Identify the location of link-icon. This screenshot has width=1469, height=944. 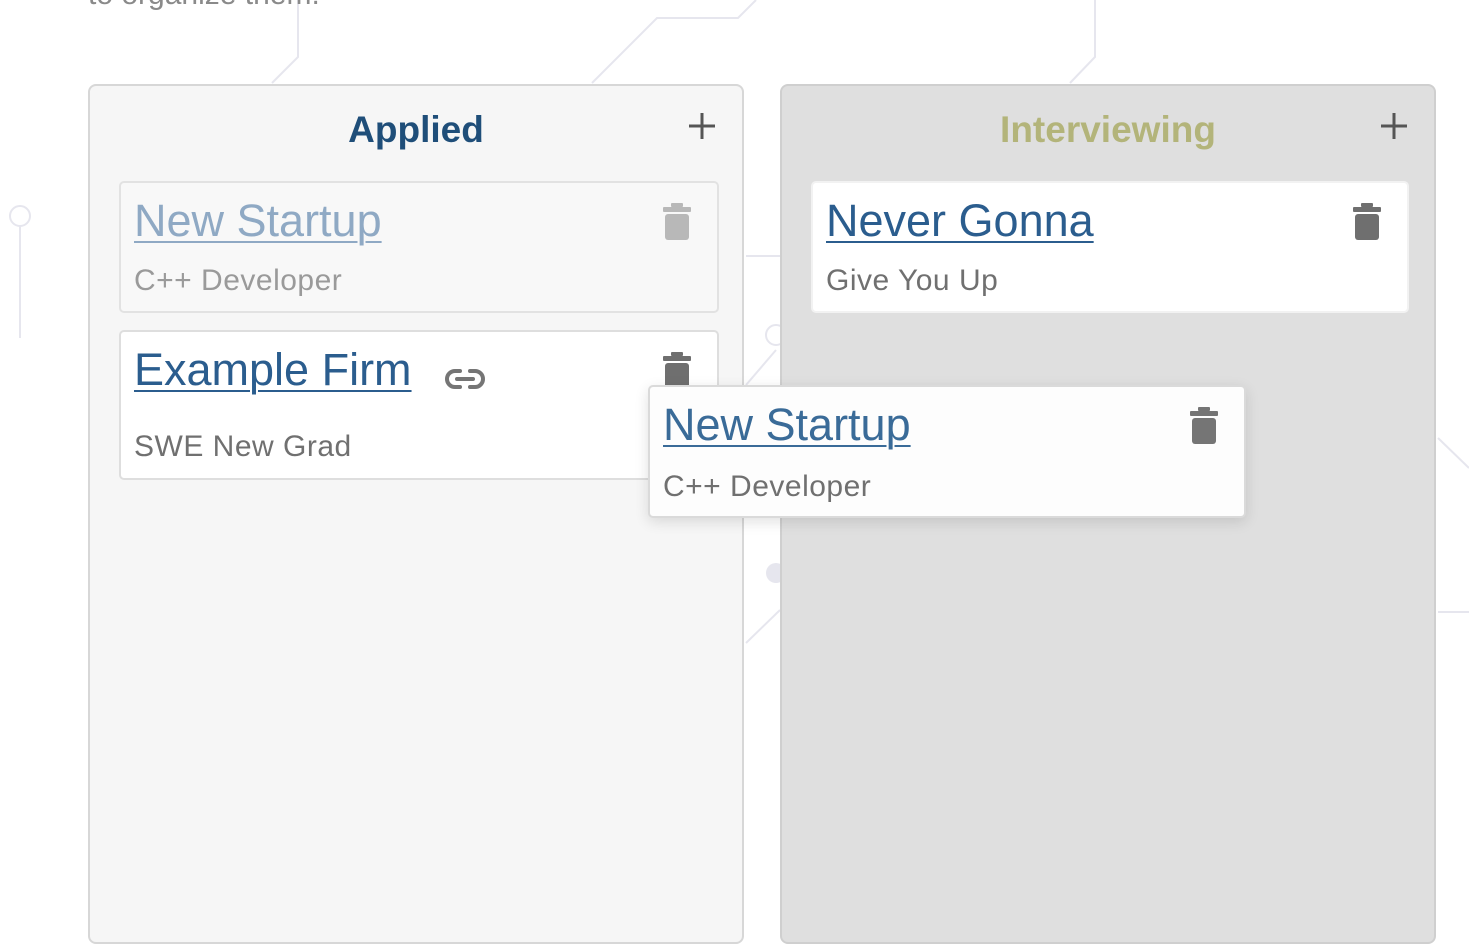
(465, 379).